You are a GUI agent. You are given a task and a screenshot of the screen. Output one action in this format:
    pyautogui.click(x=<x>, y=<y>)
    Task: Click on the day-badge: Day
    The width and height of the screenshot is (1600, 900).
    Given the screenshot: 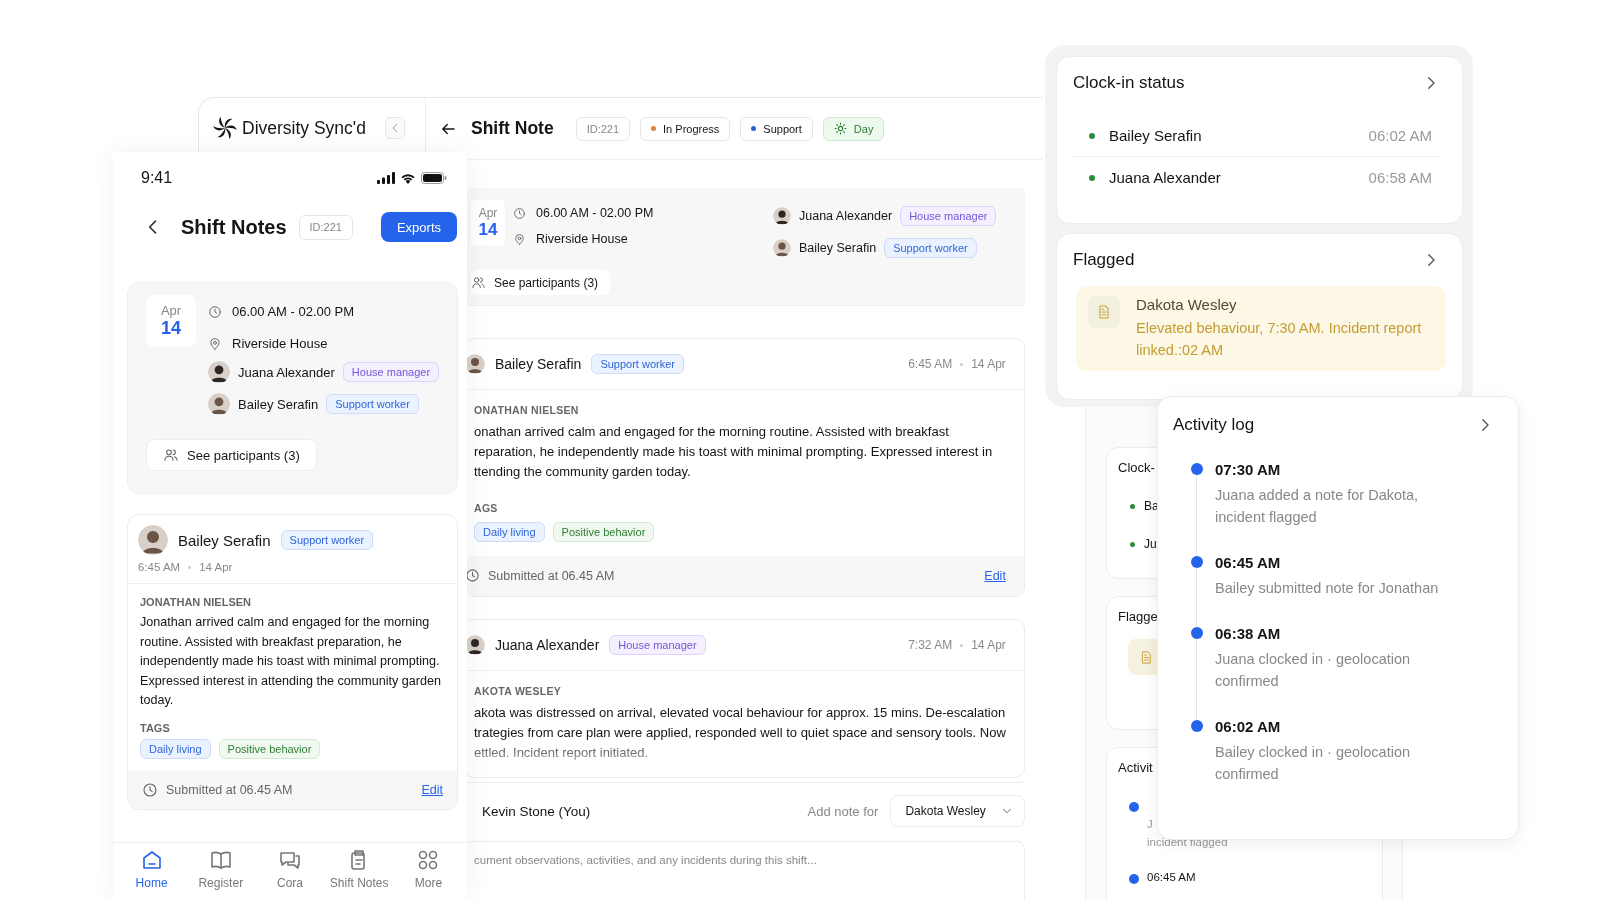 What is the action you would take?
    pyautogui.click(x=853, y=128)
    